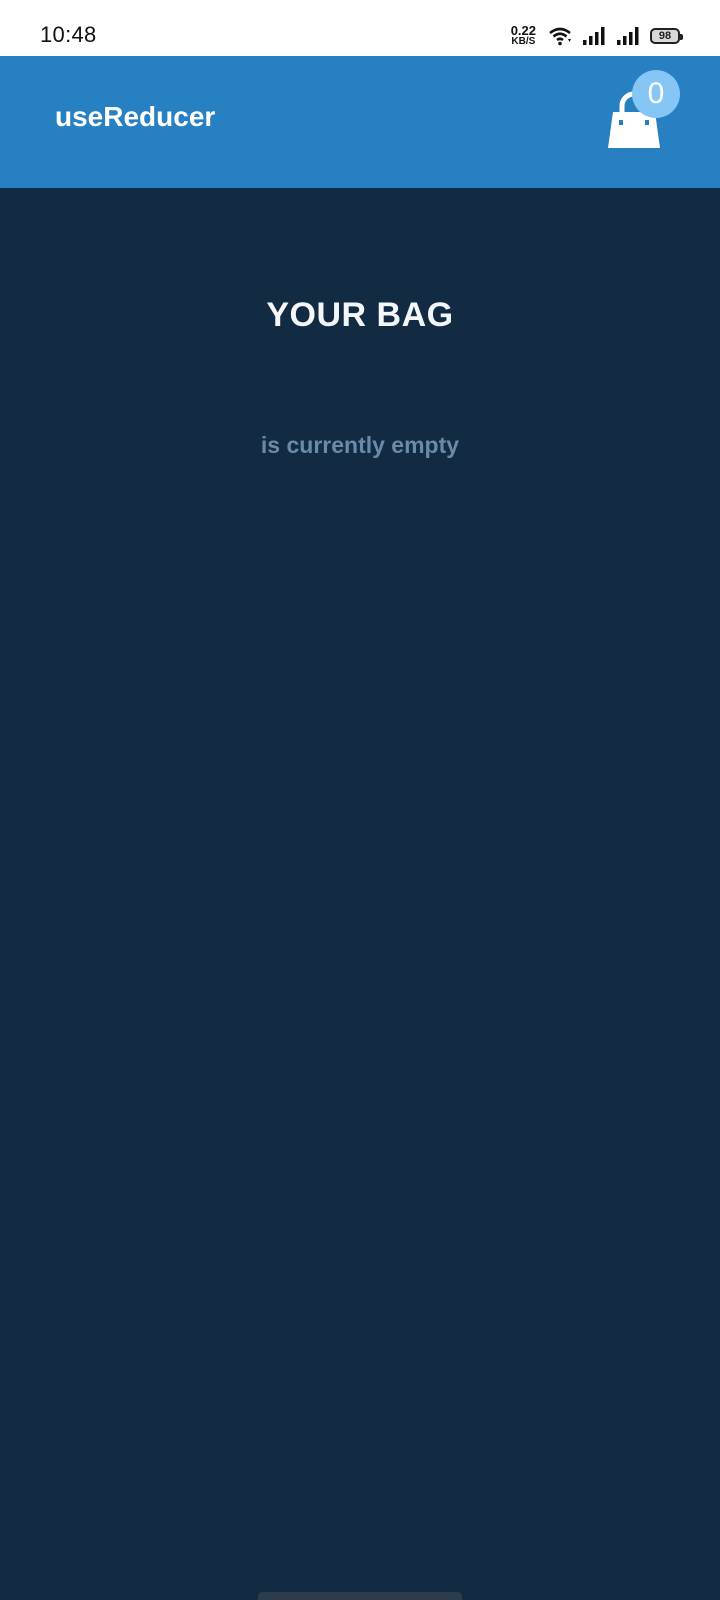  Describe the element at coordinates (523, 30) in the screenshot. I see `network-speed-value: 0.22` at that location.